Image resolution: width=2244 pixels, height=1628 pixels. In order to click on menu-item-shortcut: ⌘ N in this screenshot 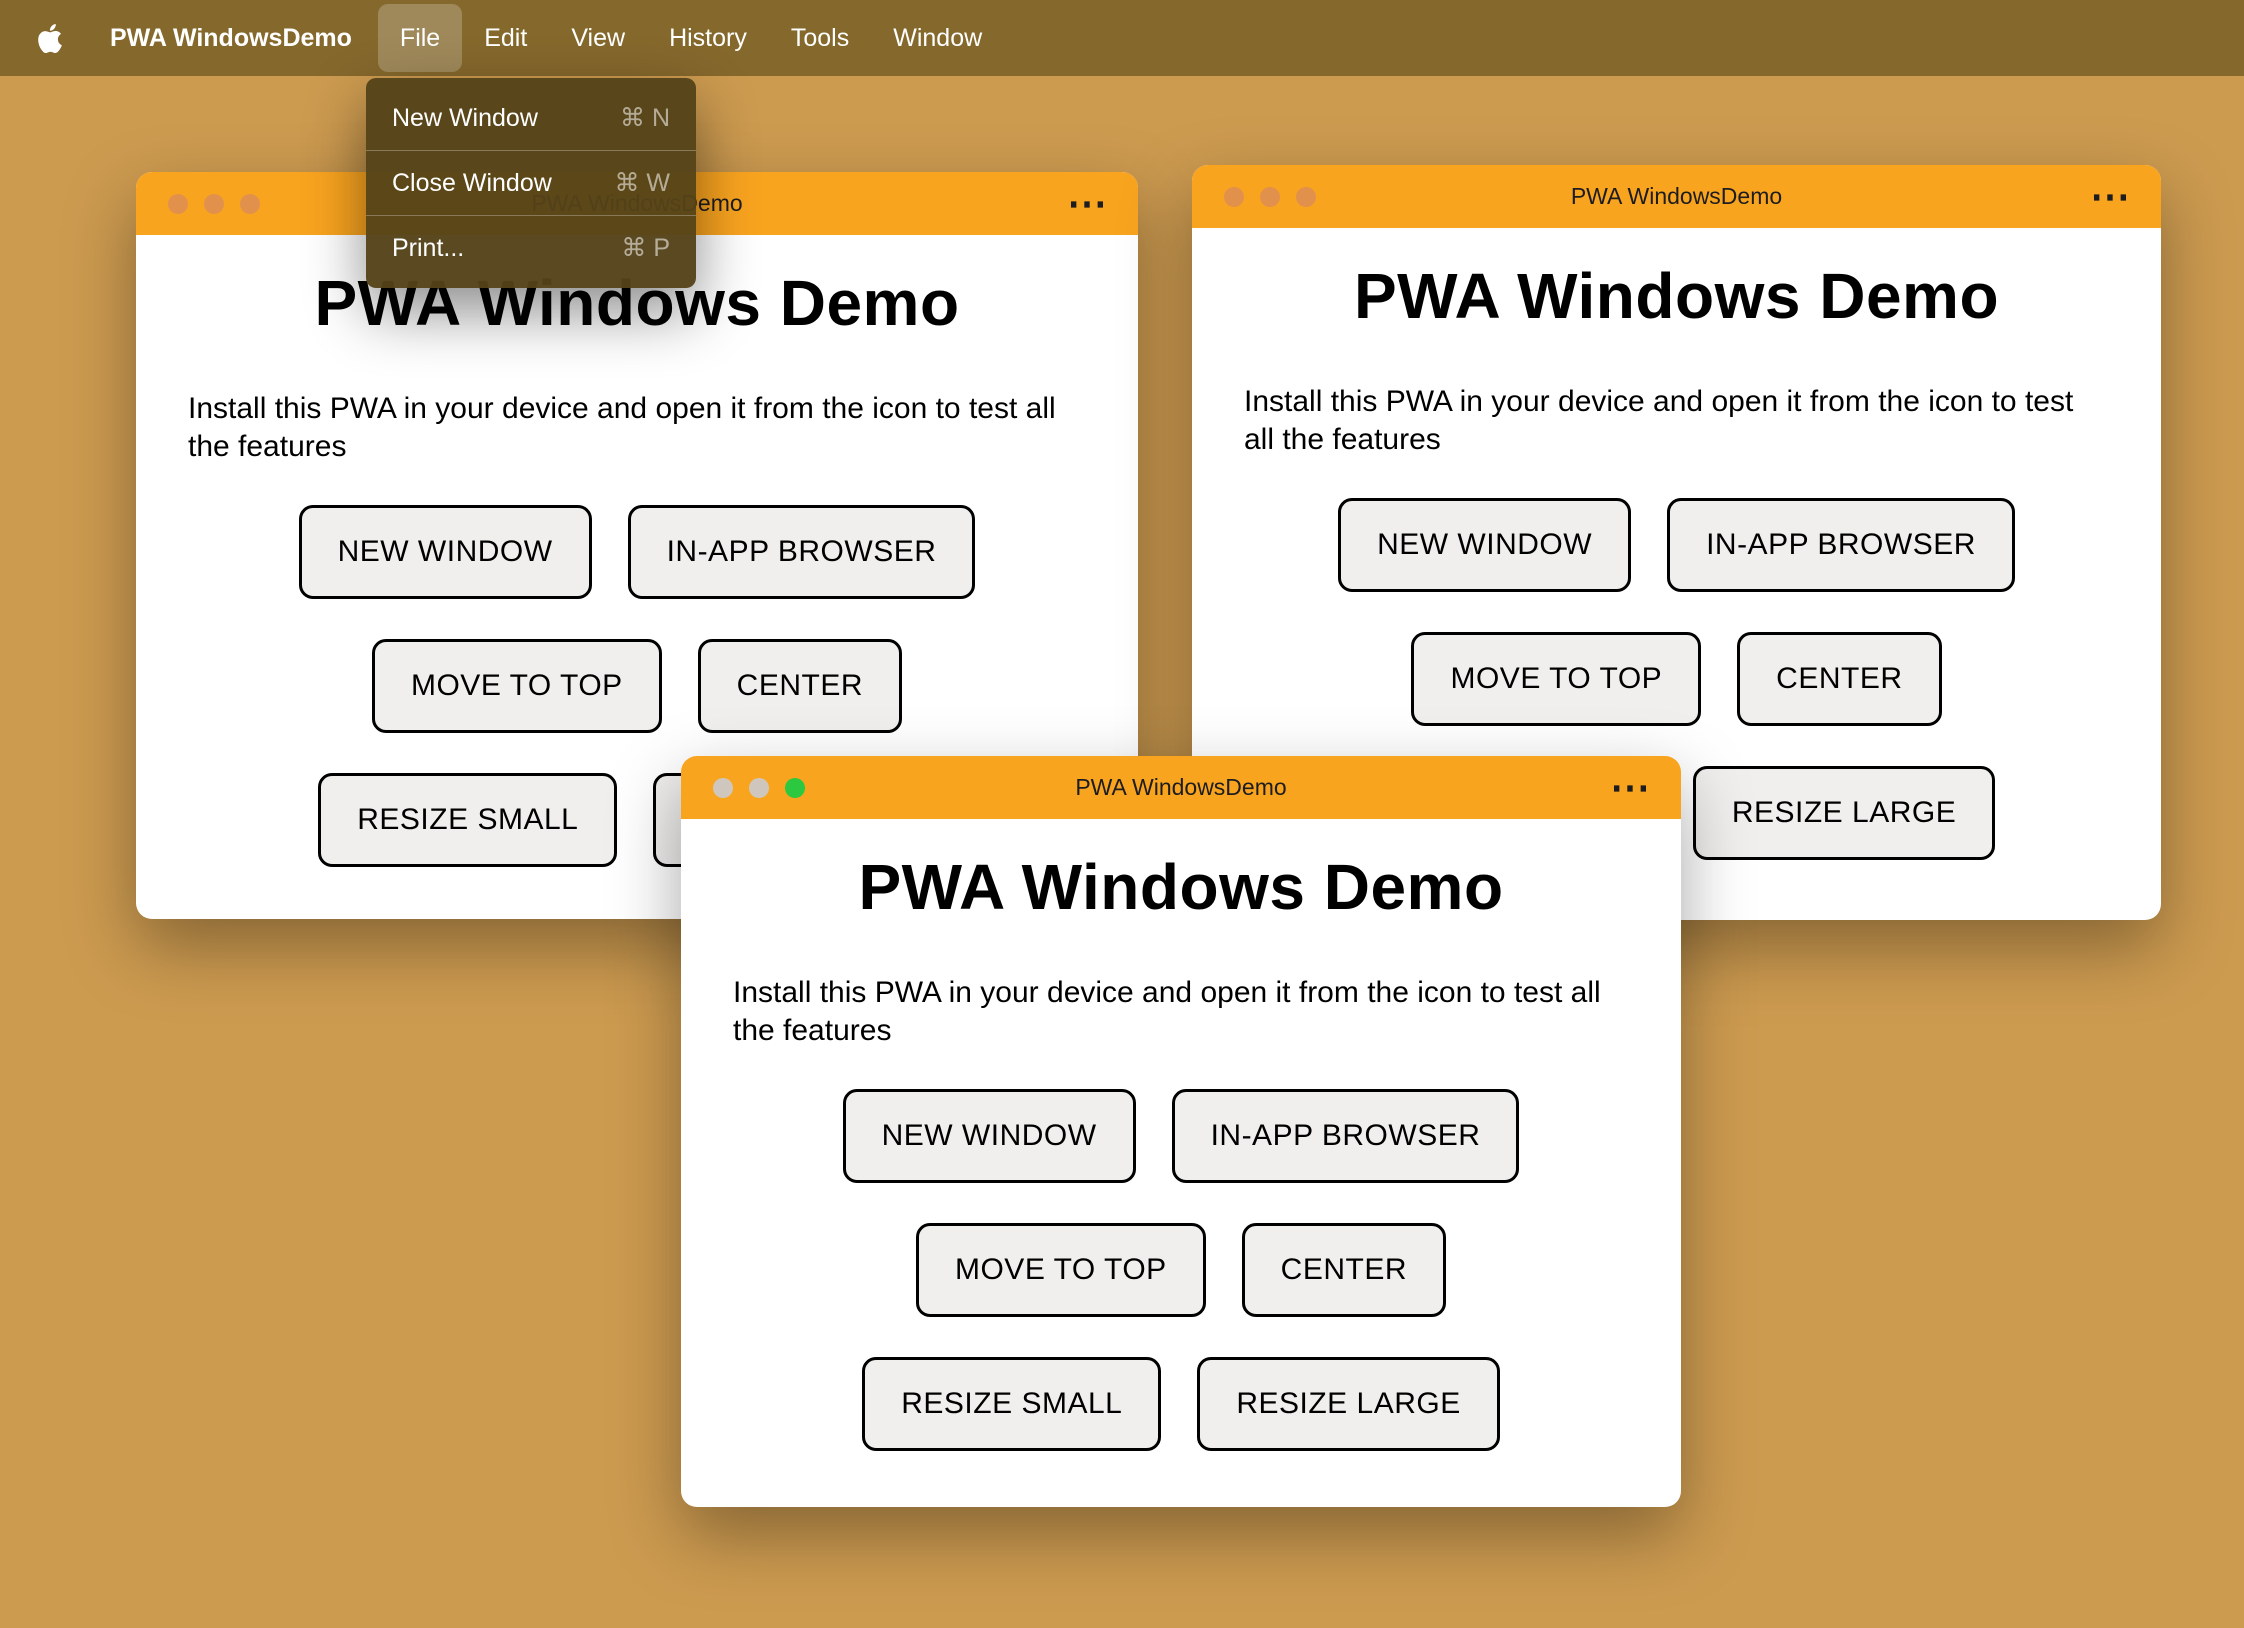, I will do `click(645, 118)`.